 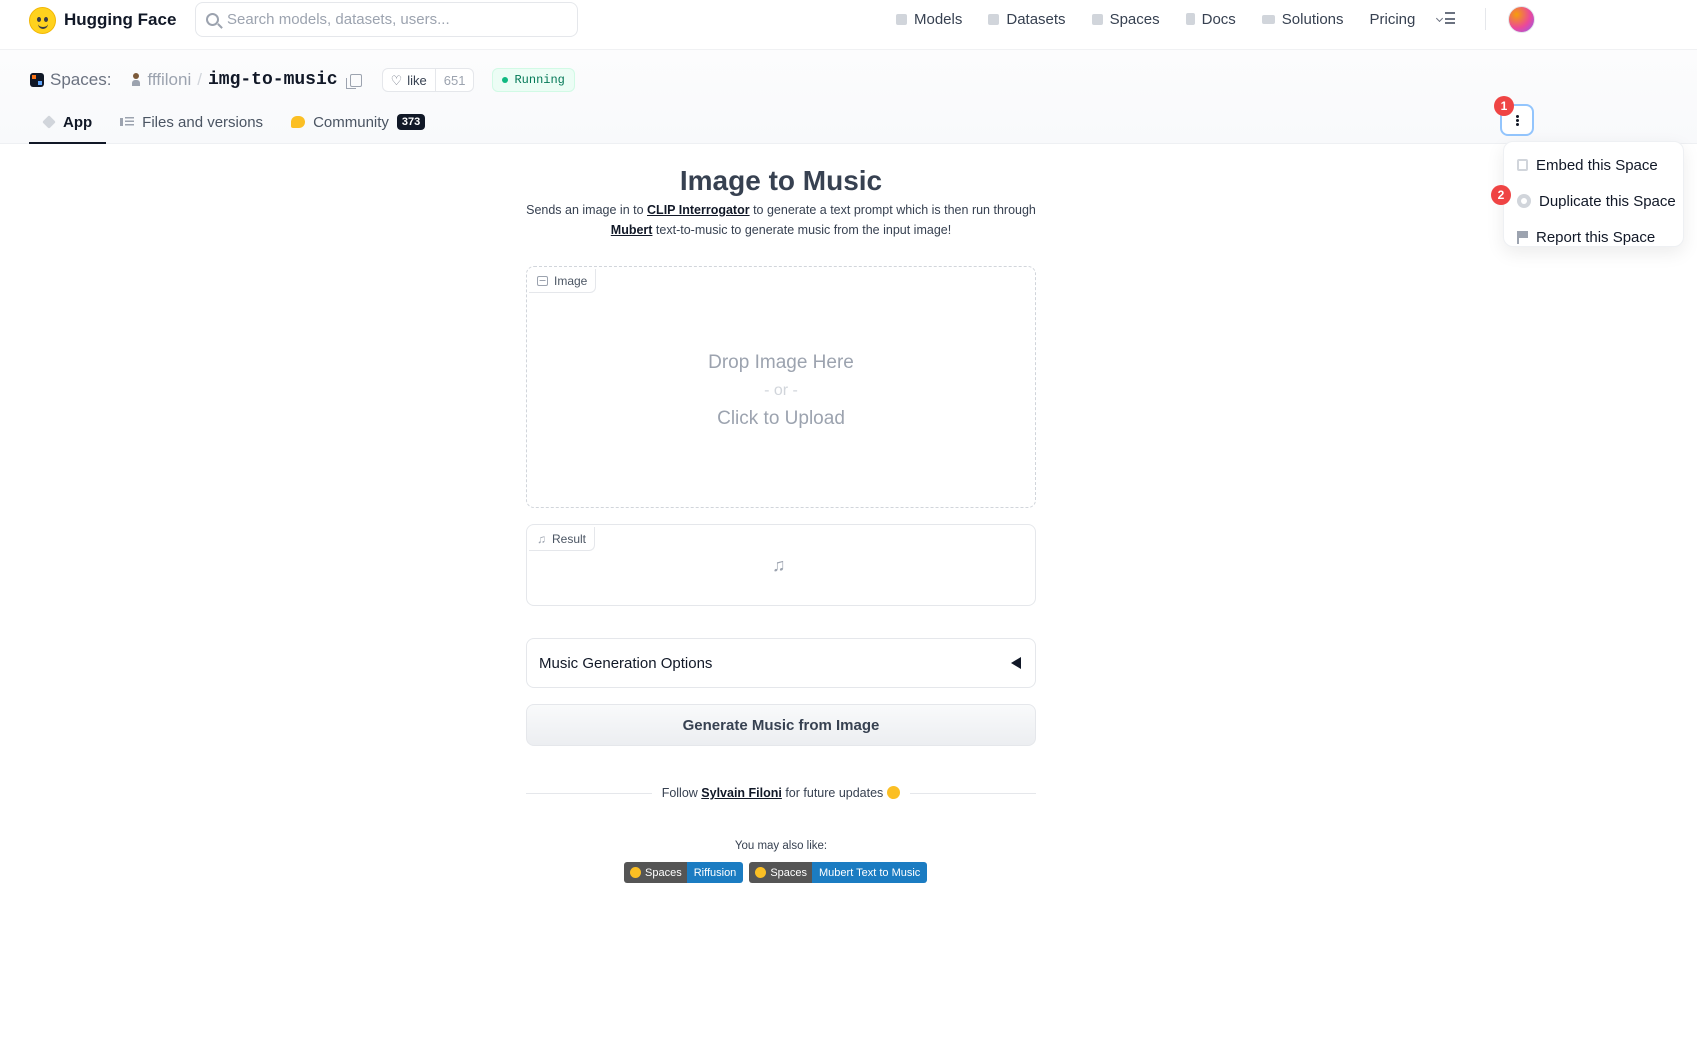 I want to click on embed-space-item: Embed this Space, so click(x=1593, y=165).